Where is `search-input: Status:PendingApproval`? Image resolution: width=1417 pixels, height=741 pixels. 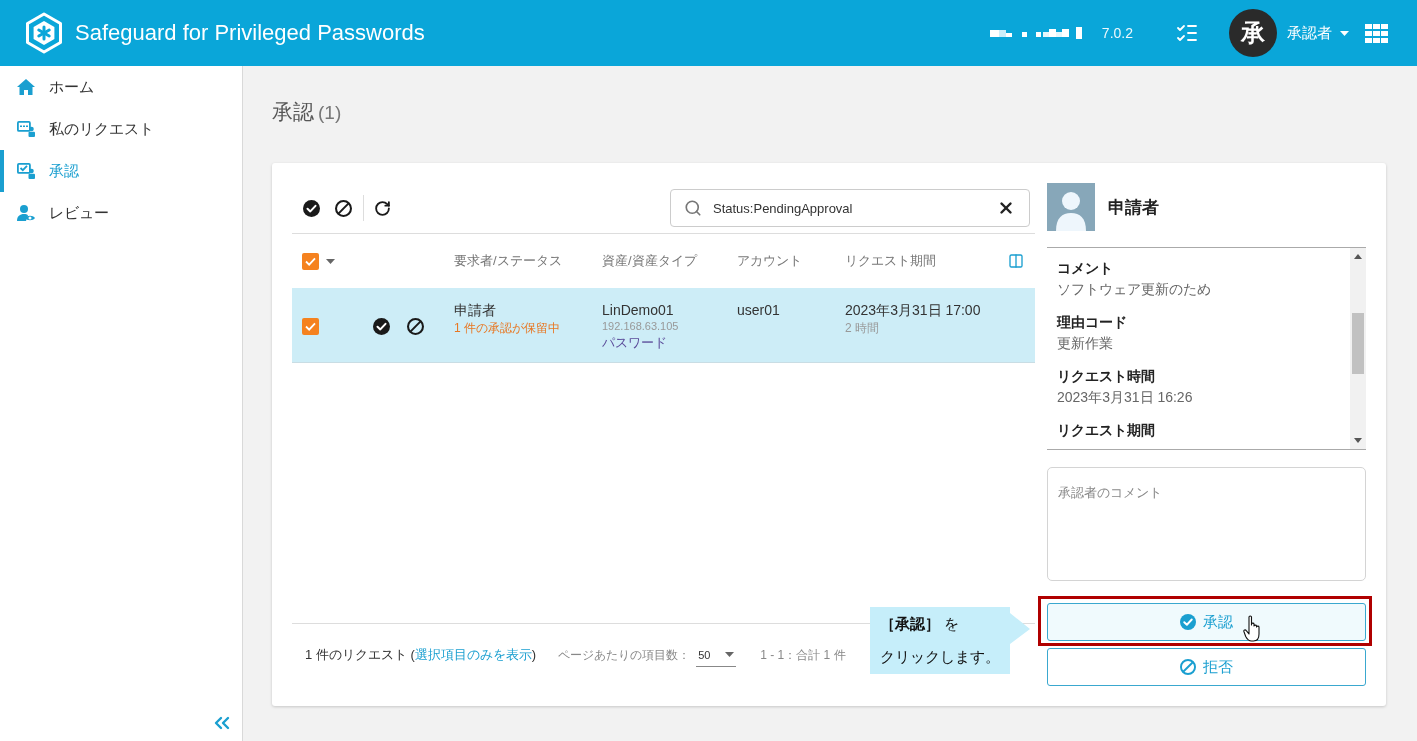
search-input: Status:PendingApproval is located at coordinates (849, 208).